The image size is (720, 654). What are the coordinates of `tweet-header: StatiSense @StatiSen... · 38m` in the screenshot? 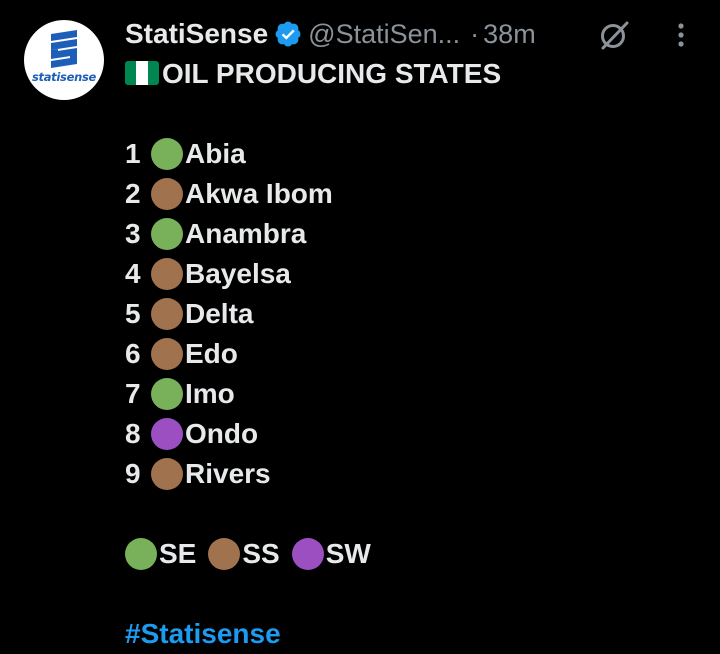 It's located at (330, 34).